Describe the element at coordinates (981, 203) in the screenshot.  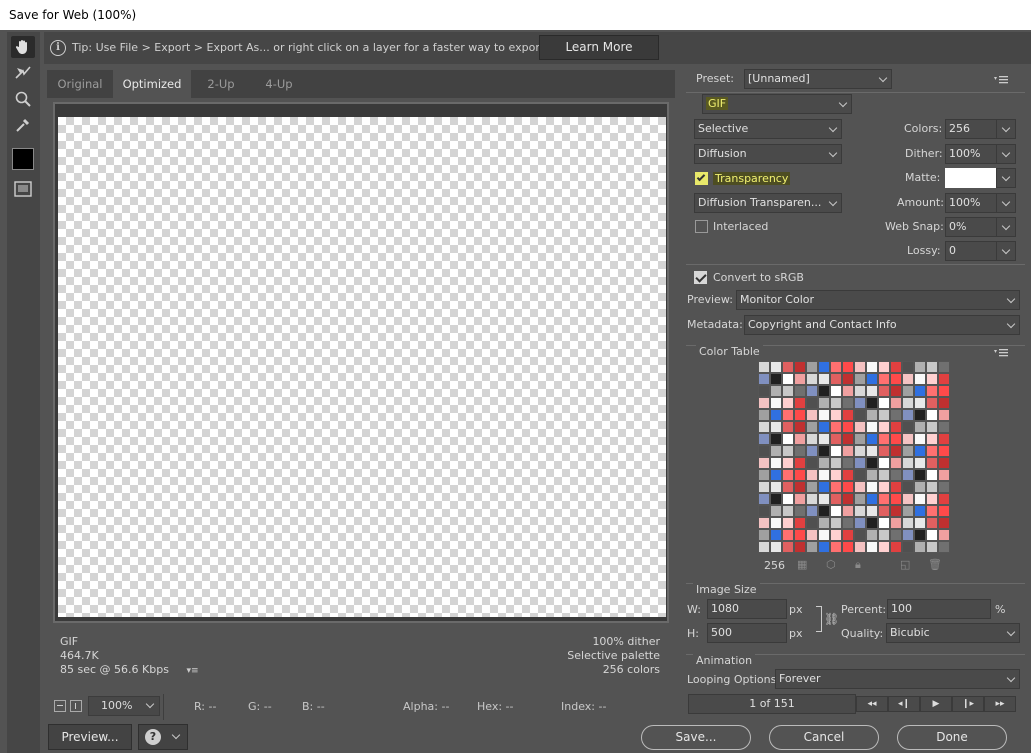
I see `amount-combo: 100%` at that location.